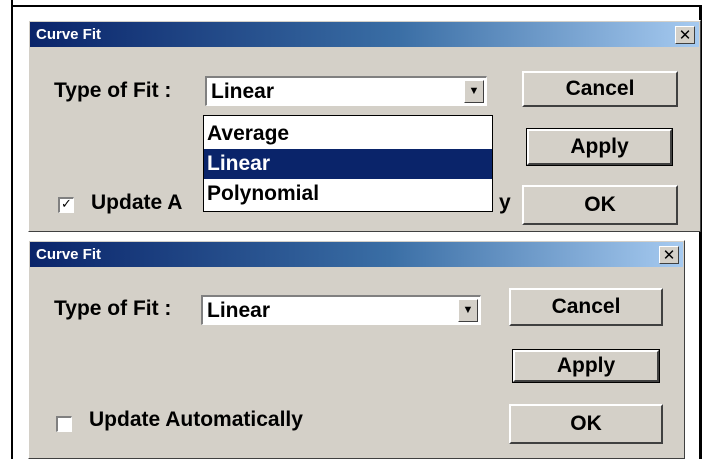 This screenshot has height=459, width=702. I want to click on update-automatically-label: Update A, so click(136, 203).